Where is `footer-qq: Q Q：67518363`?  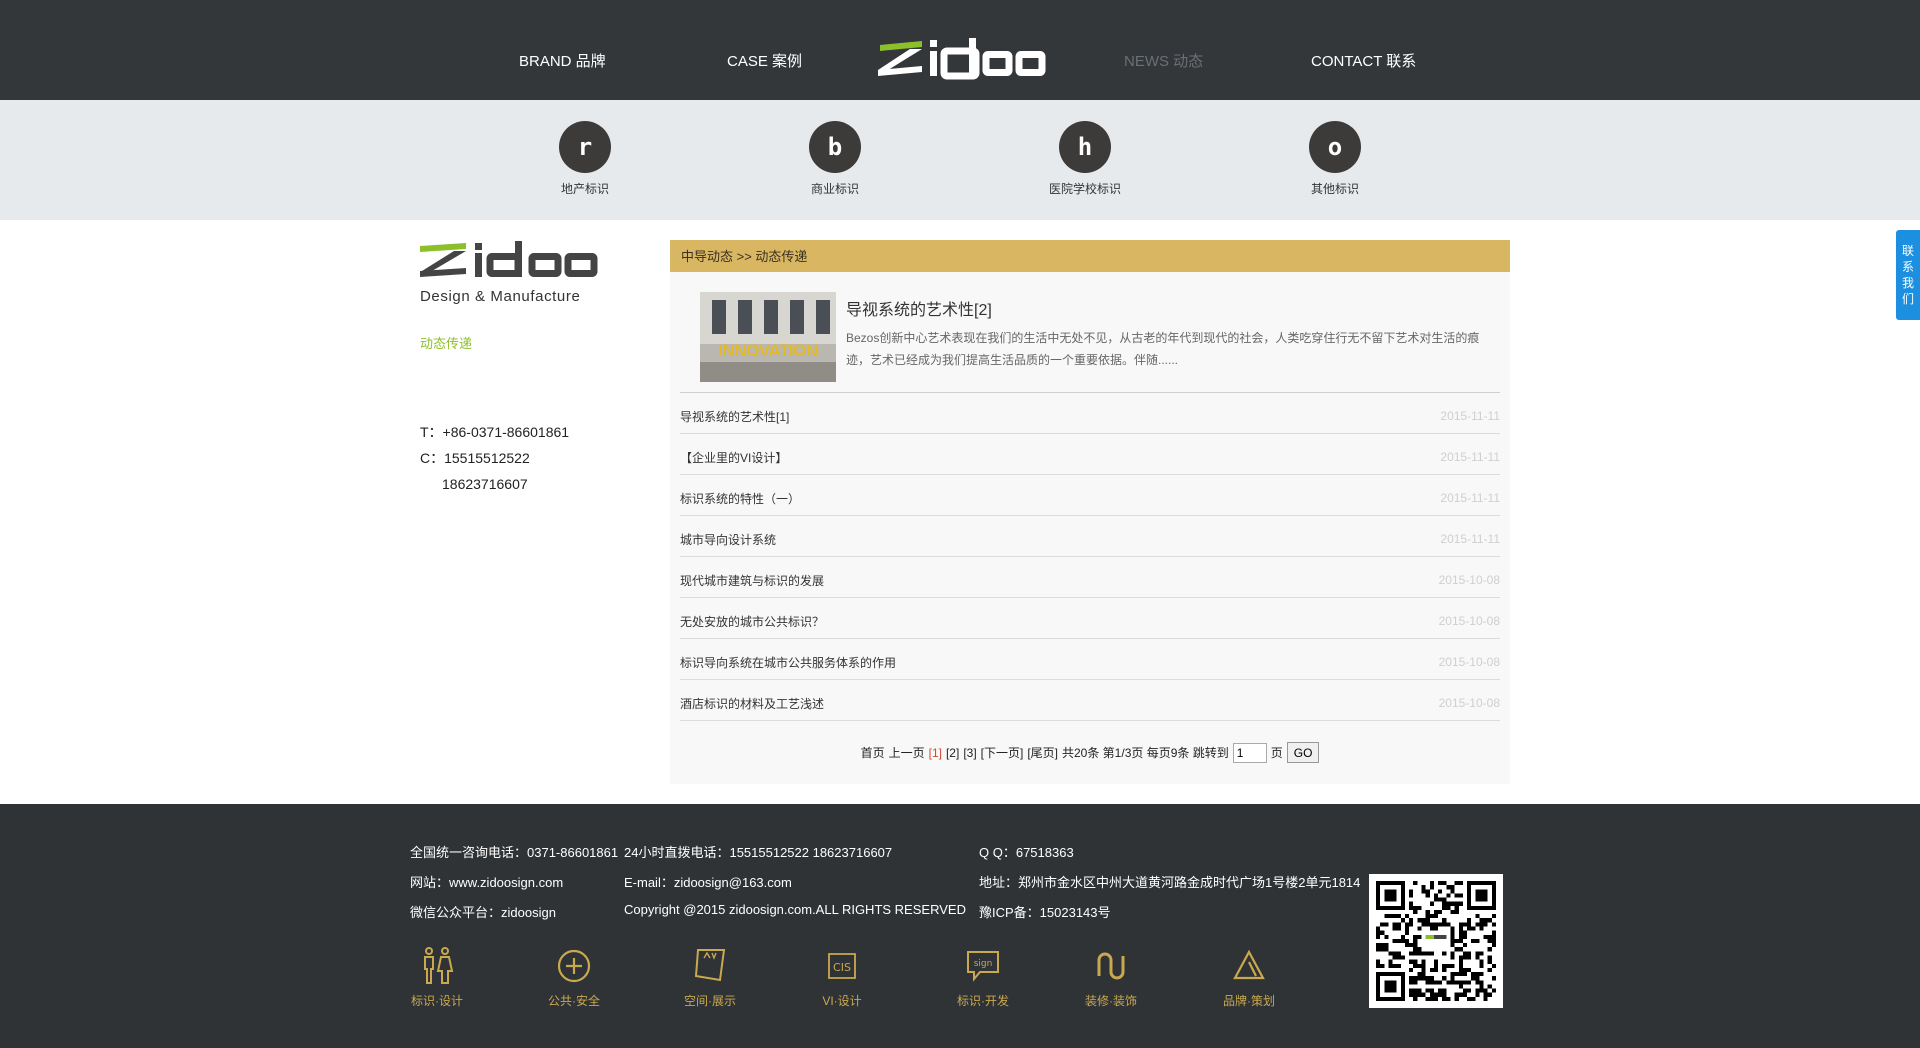 footer-qq: Q Q：67518363 is located at coordinates (1026, 852).